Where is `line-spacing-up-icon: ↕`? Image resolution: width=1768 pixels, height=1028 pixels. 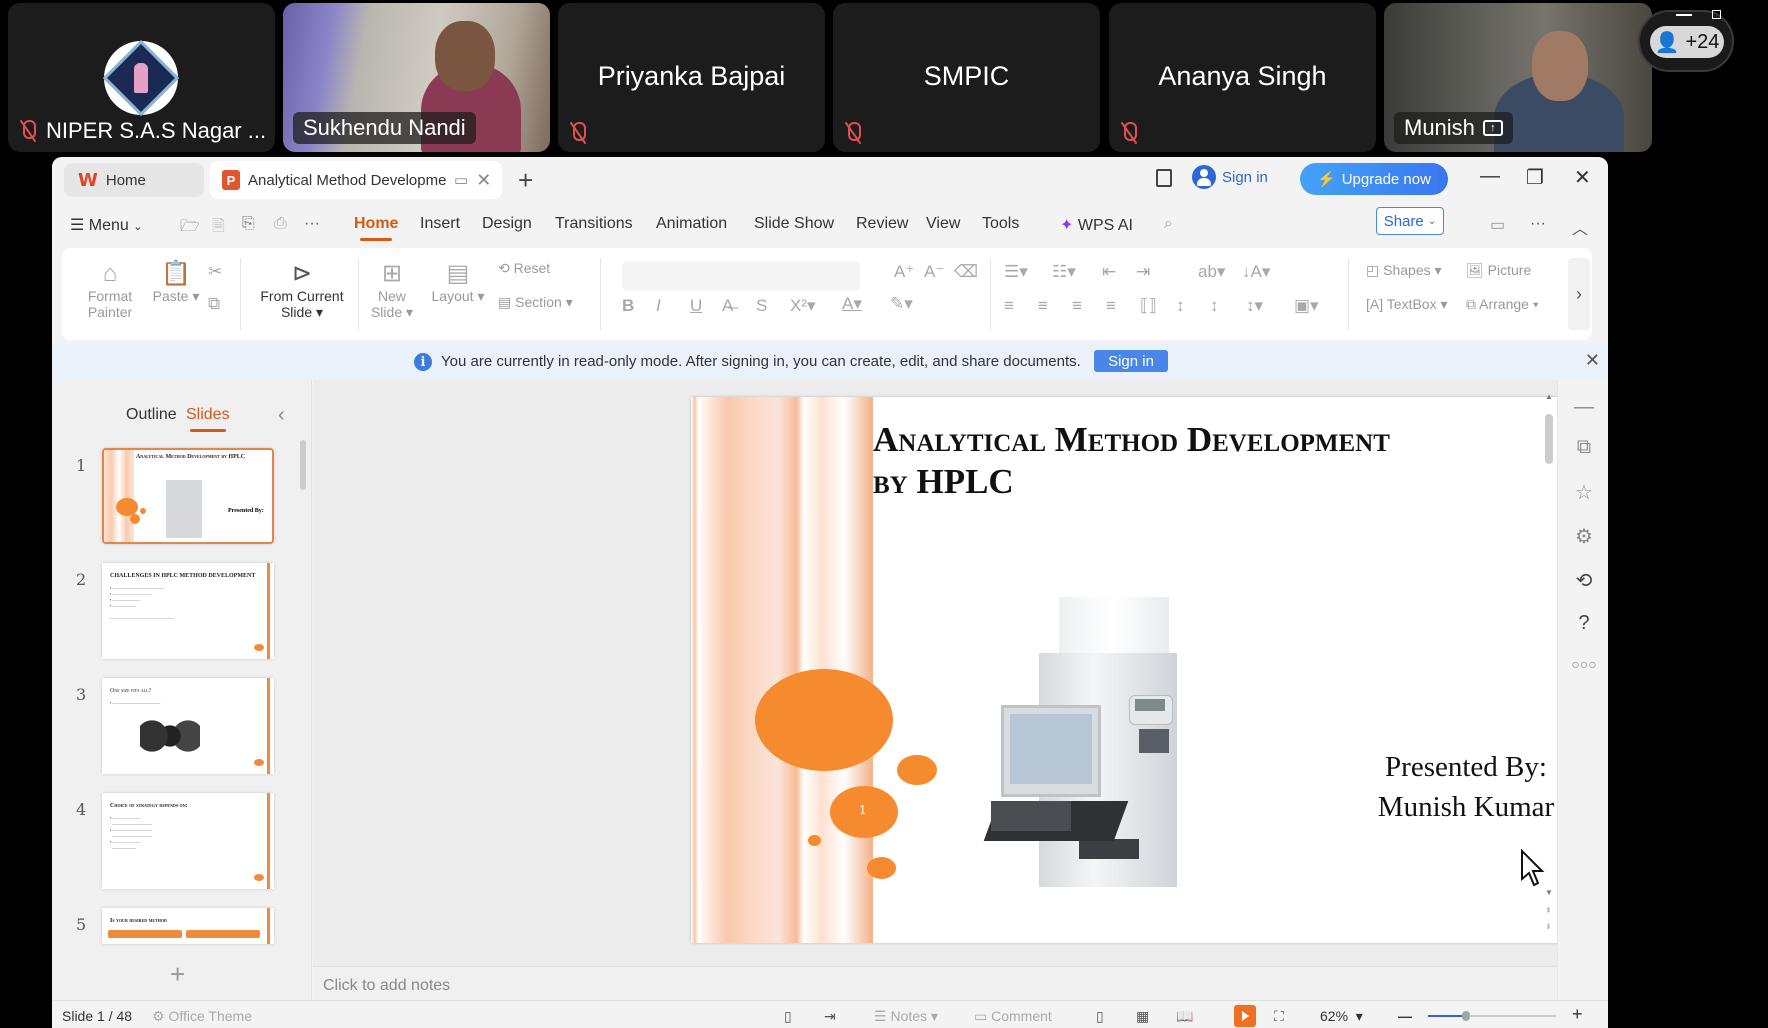
line-spacing-up-icon: ↕ is located at coordinates (1180, 306).